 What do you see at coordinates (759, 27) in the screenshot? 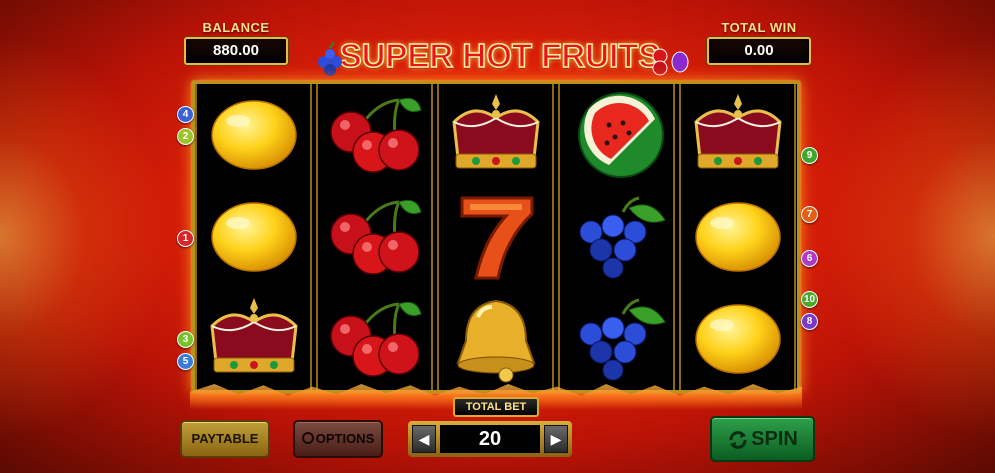
I see `total-win-label: TOTAL WIN` at bounding box center [759, 27].